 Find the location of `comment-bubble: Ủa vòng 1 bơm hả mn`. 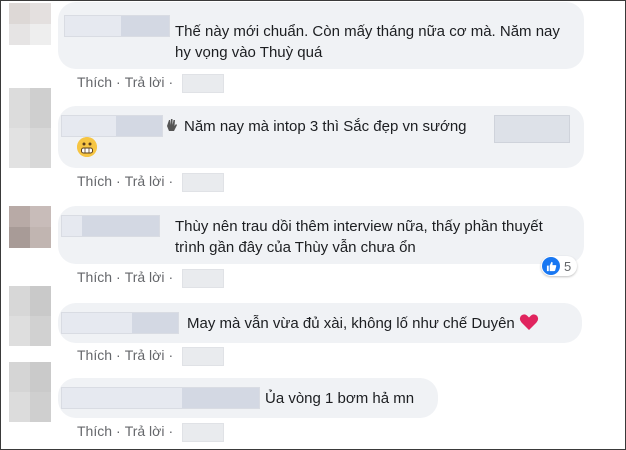

comment-bubble: Ủa vòng 1 bơm hả mn is located at coordinates (248, 398).